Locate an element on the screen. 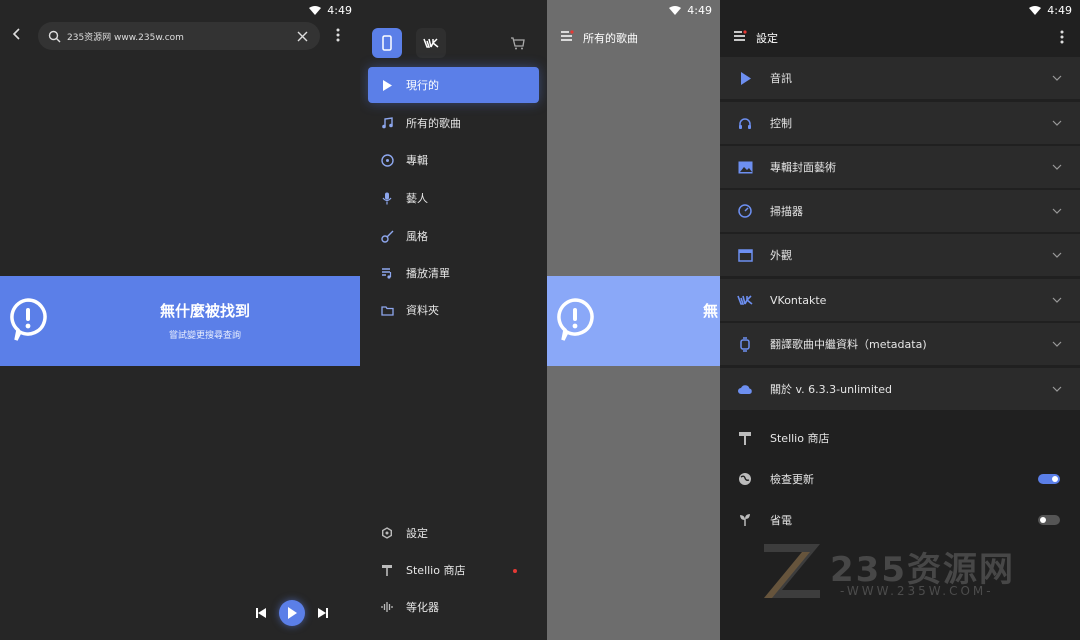 The image size is (1080, 640). paint-roller-icon is located at coordinates (745, 438).